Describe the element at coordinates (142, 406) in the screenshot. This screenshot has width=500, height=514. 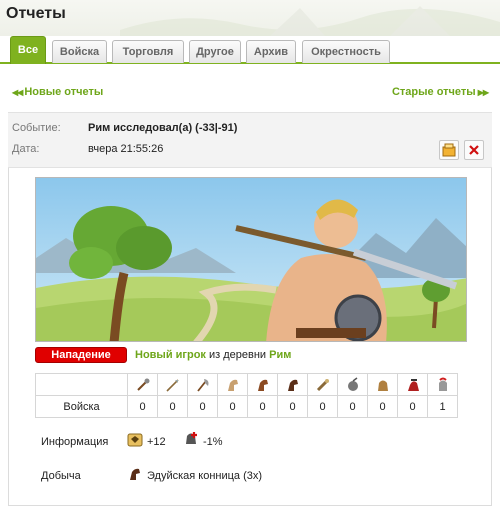
I see `troop-count-1: 0` at that location.